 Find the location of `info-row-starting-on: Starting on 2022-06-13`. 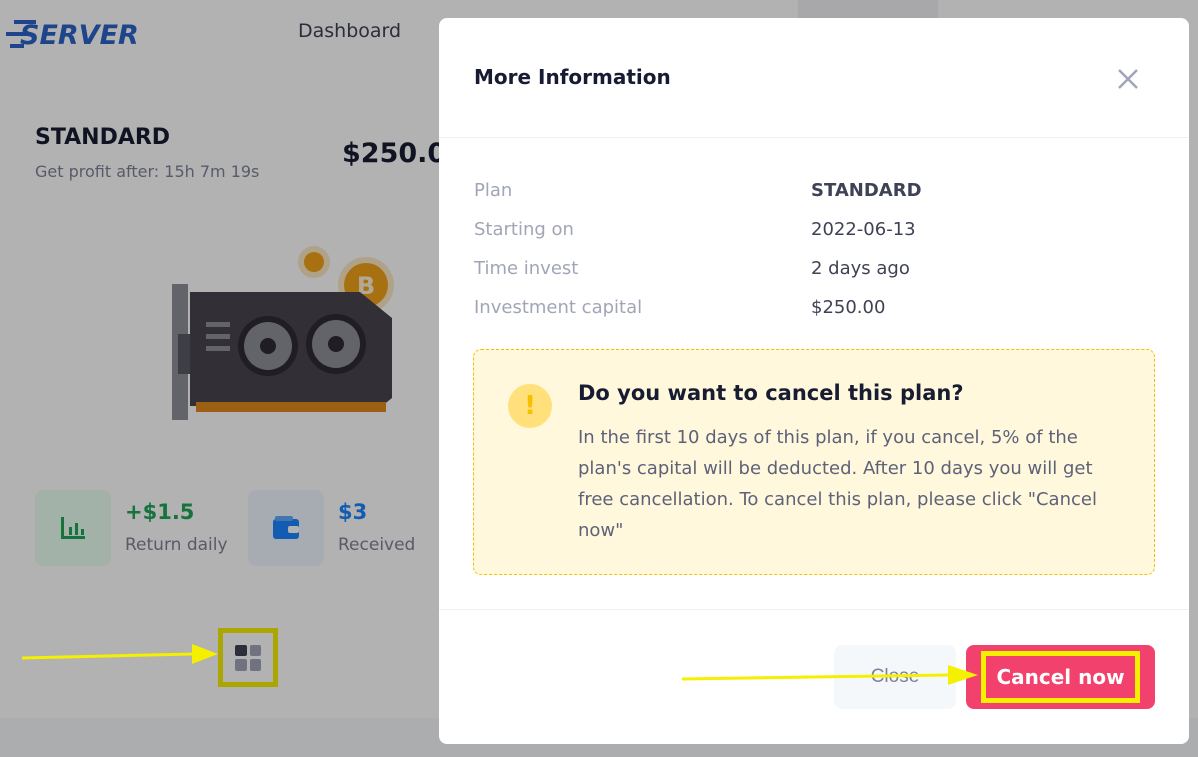

info-row-starting-on: Starting on 2022-06-13 is located at coordinates (824, 233).